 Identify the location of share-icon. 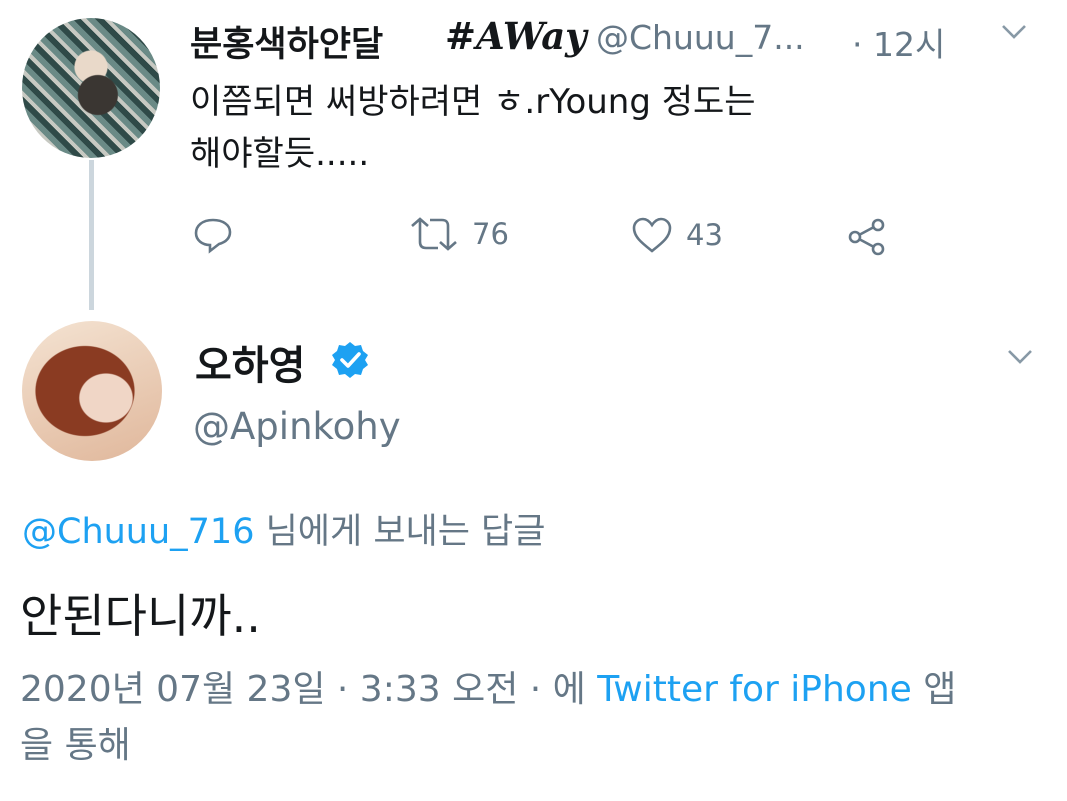
(866, 237).